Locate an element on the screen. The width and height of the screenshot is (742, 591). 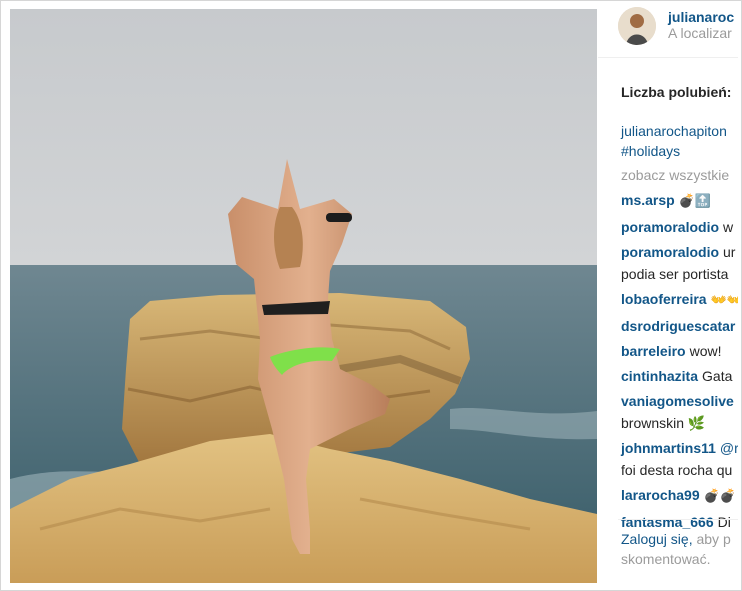
comment-username: ms.arsp is located at coordinates (648, 200).